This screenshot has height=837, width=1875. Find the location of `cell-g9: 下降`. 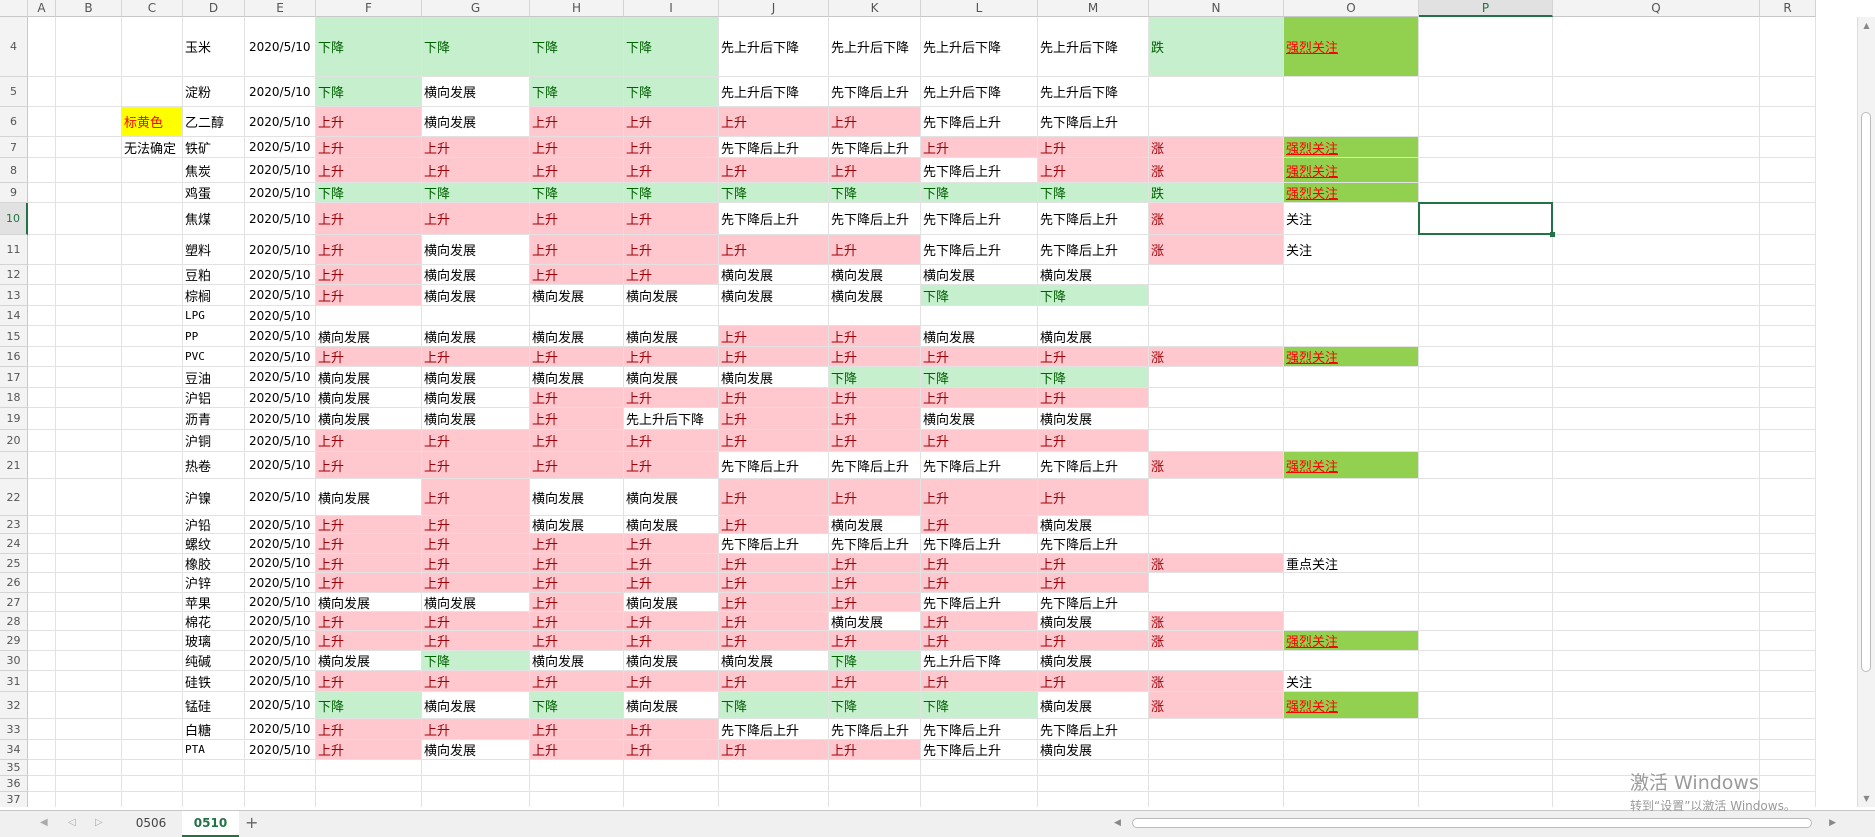

cell-g9: 下降 is located at coordinates (476, 193).